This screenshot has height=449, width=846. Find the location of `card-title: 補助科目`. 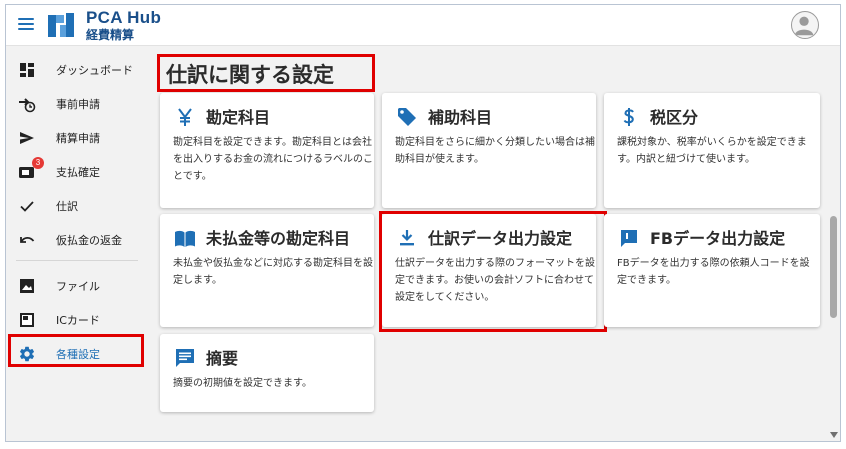

card-title: 補助科目 is located at coordinates (460, 117).